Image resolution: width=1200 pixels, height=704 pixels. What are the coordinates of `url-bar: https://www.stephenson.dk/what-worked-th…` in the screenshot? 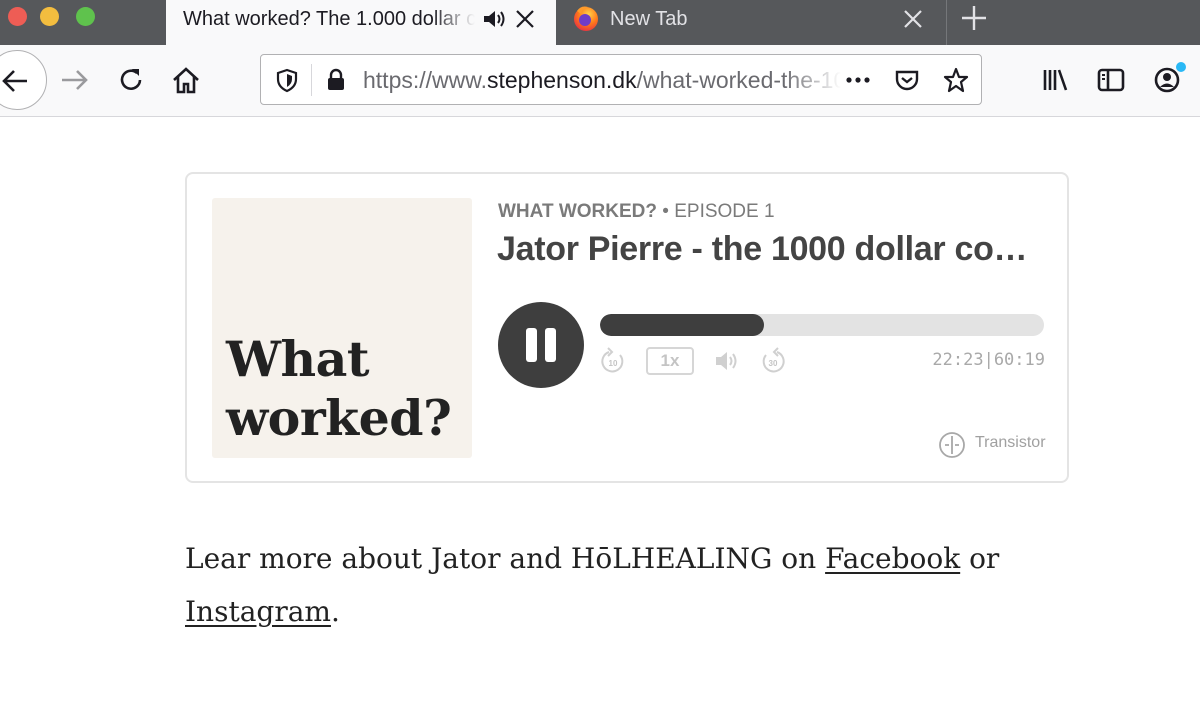 It's located at (621, 79).